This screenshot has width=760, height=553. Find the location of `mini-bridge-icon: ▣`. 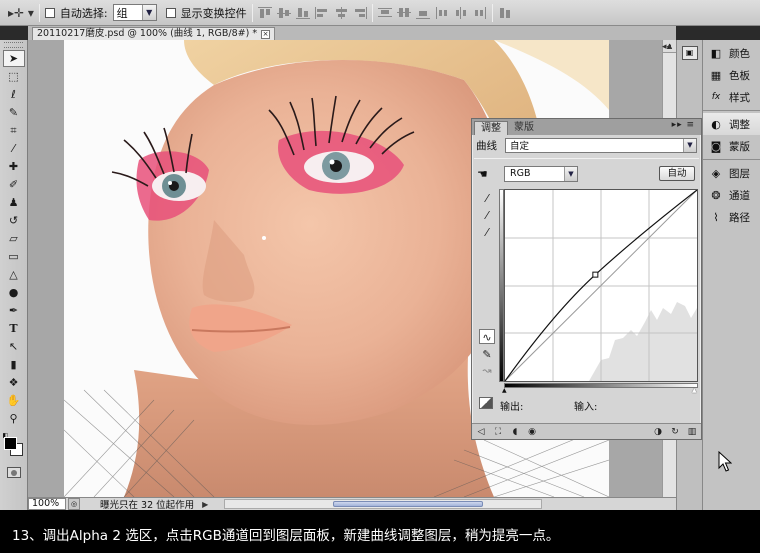

mini-bridge-icon: ▣ is located at coordinates (689, 53).